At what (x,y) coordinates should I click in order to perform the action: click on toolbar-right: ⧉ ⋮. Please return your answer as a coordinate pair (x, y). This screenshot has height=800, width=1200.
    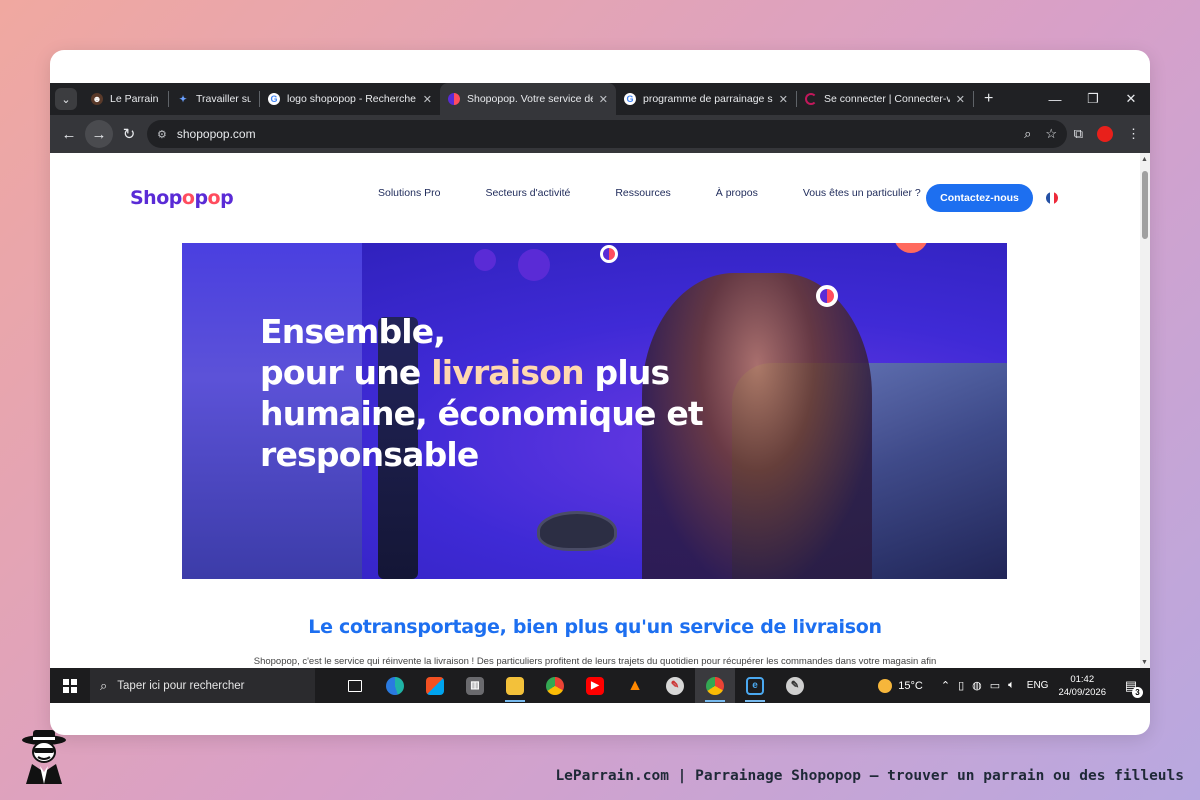
    Looking at the image, I should click on (1107, 134).